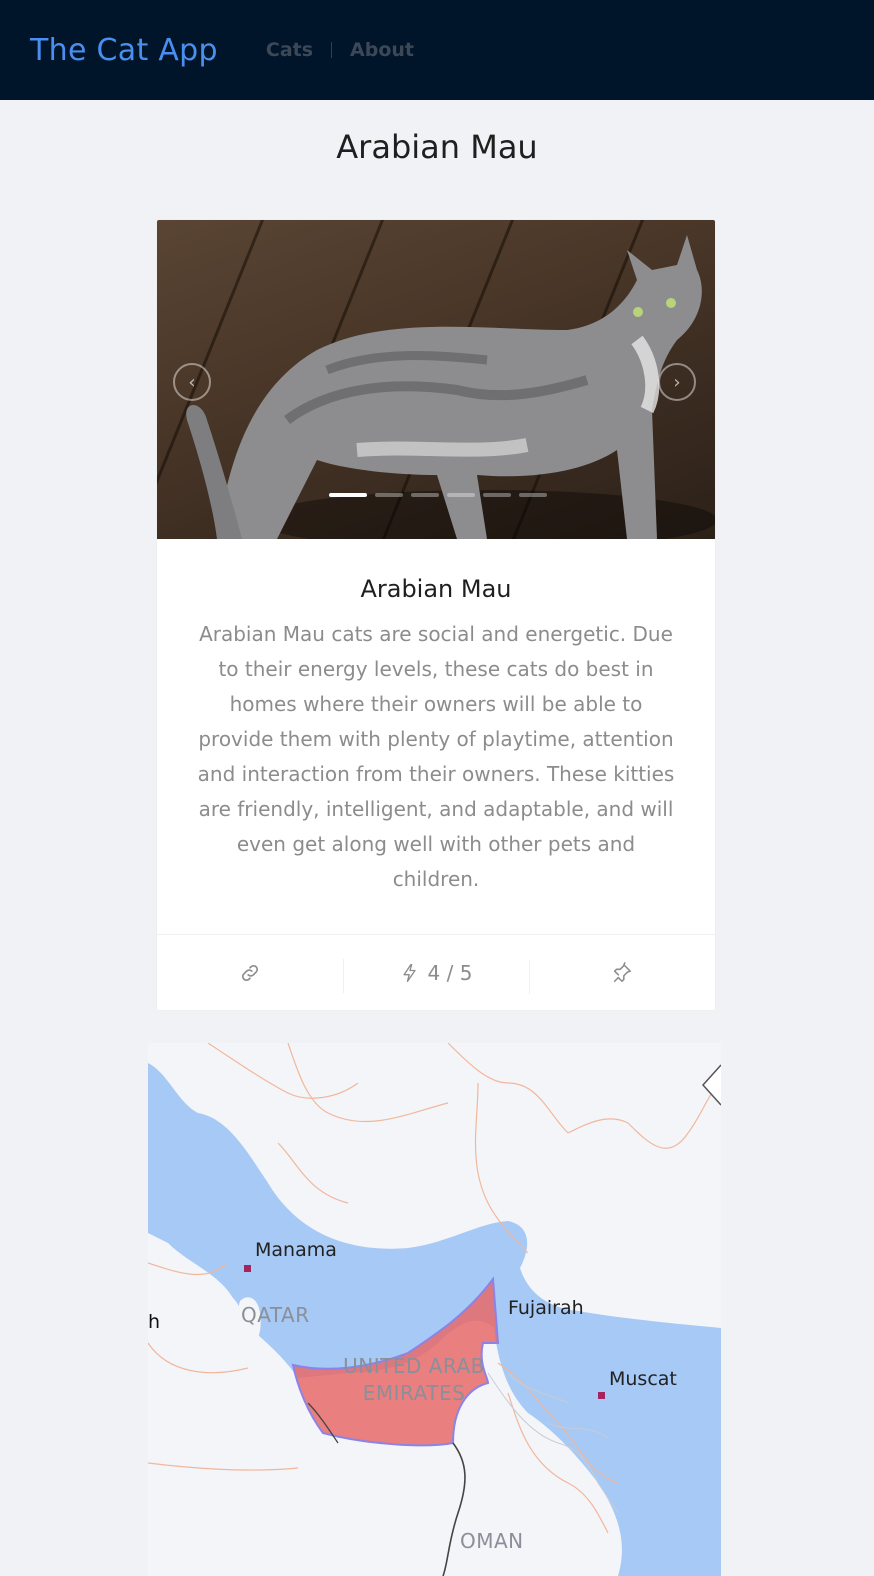  Describe the element at coordinates (437, 50) in the screenshot. I see `top-nav-bar: The Cat App Cats About` at that location.